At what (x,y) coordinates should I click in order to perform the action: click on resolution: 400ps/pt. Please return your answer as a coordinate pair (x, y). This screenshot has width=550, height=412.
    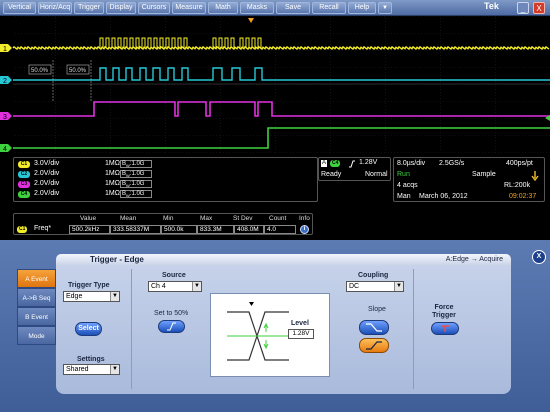
    Looking at the image, I should click on (519, 163).